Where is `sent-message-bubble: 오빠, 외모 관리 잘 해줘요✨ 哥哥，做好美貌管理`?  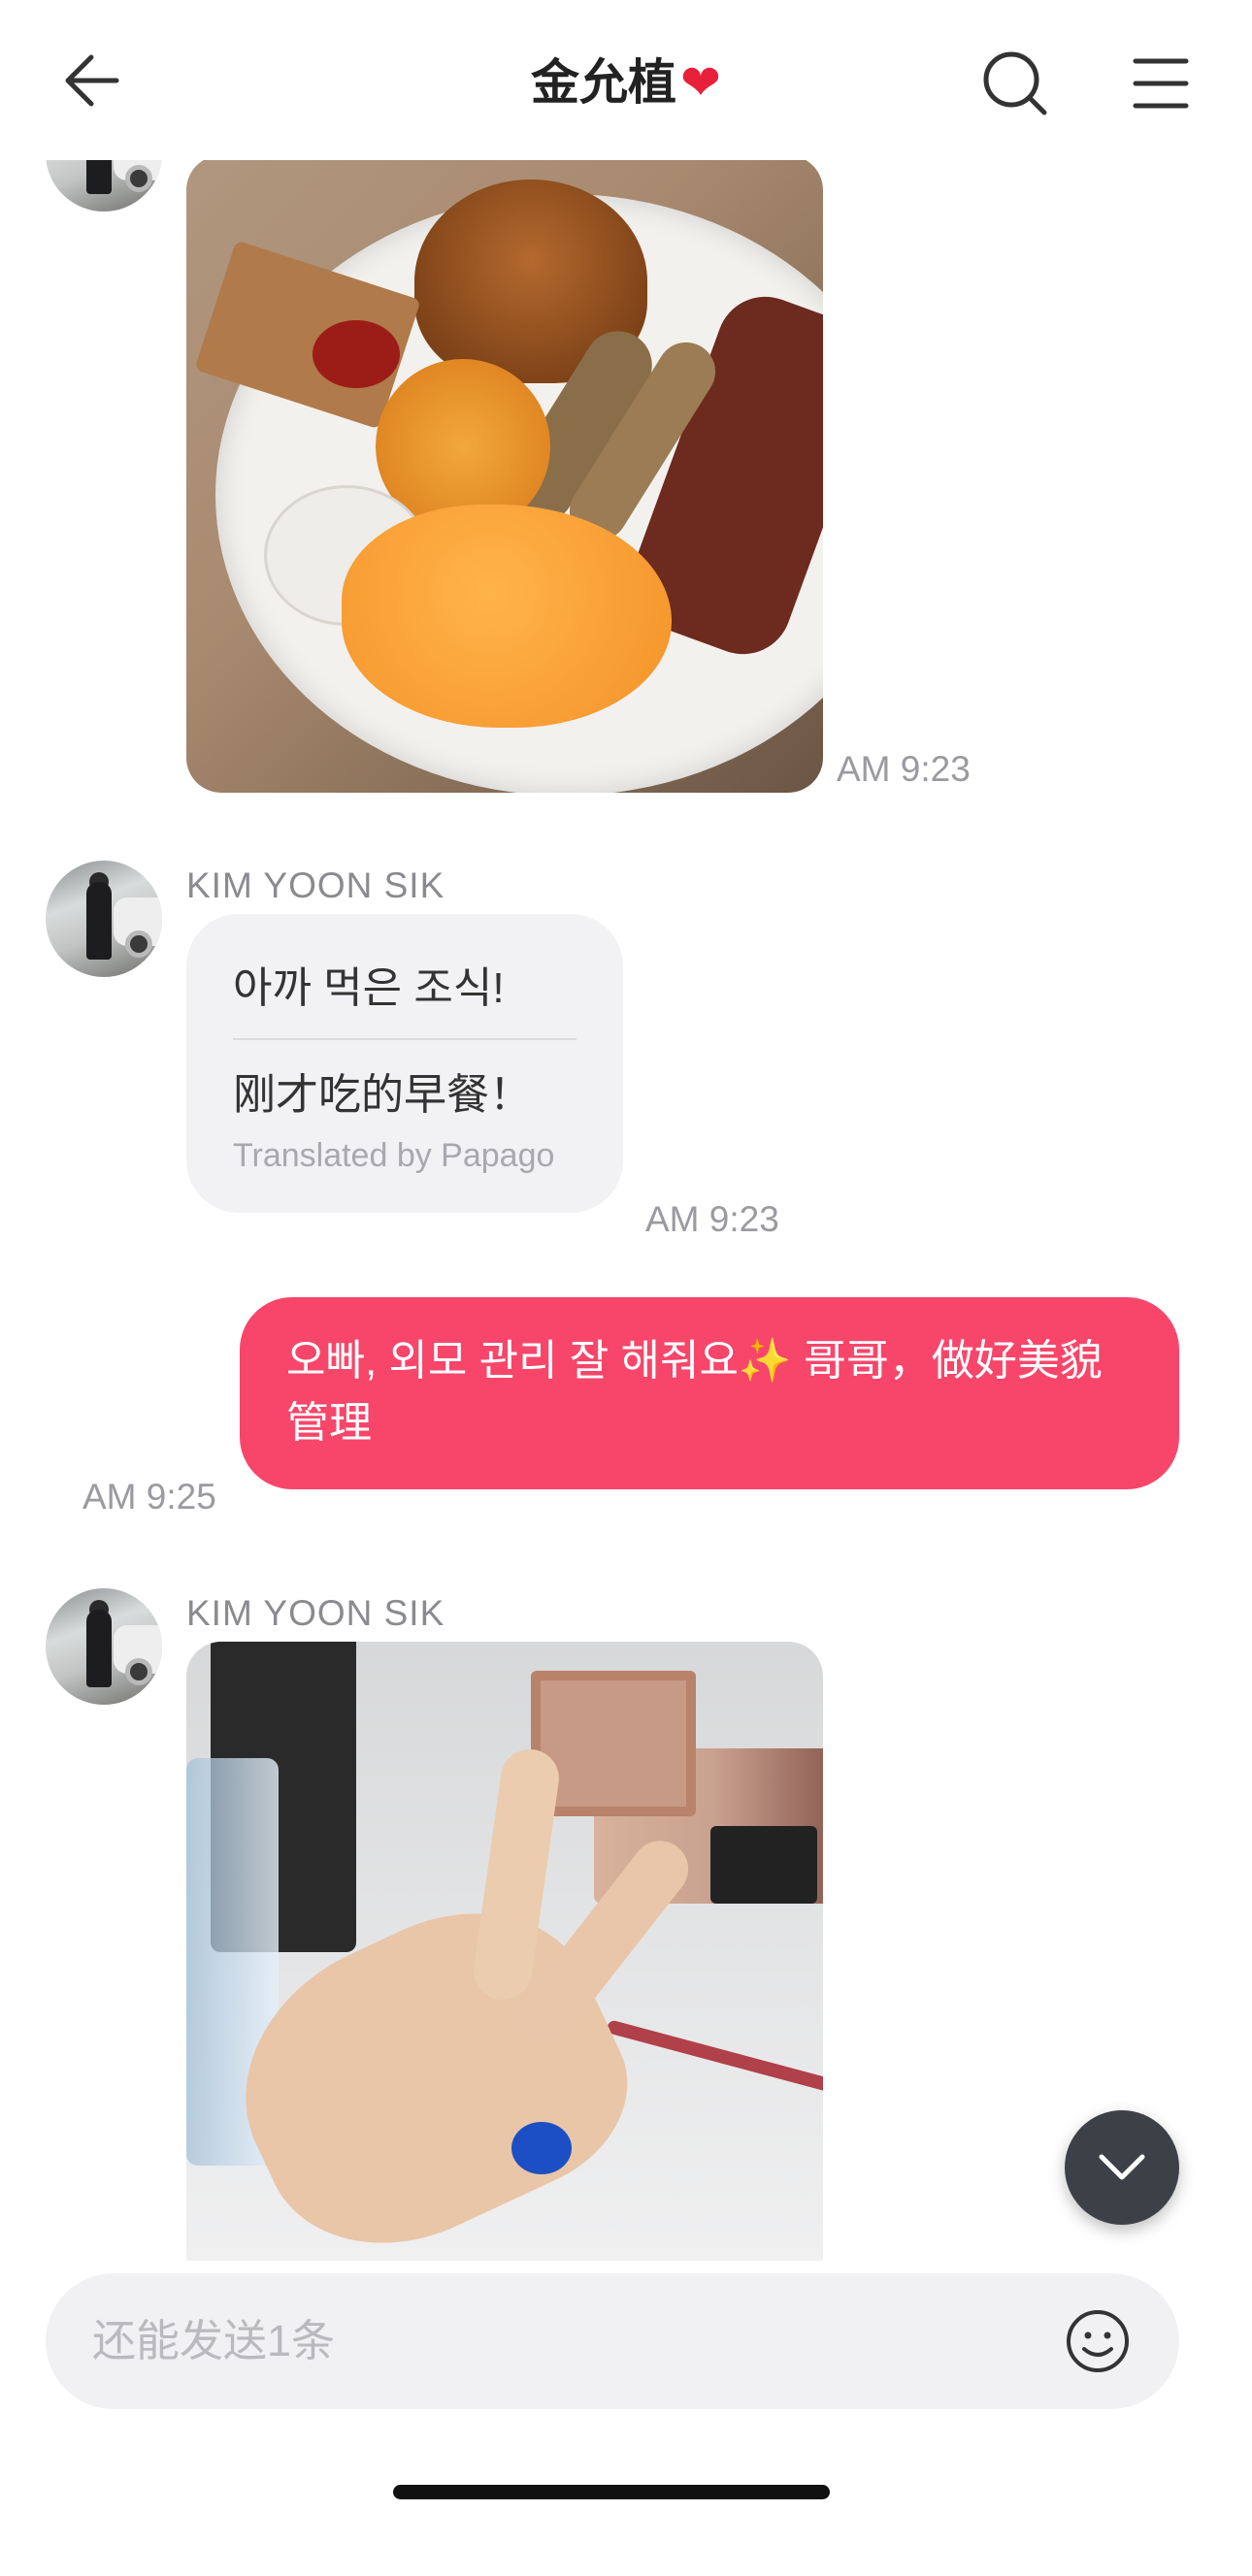
sent-message-bubble: 오빠, 외모 관리 잘 해줘요✨ 哥哥，做好美貌管理 is located at coordinates (709, 1393).